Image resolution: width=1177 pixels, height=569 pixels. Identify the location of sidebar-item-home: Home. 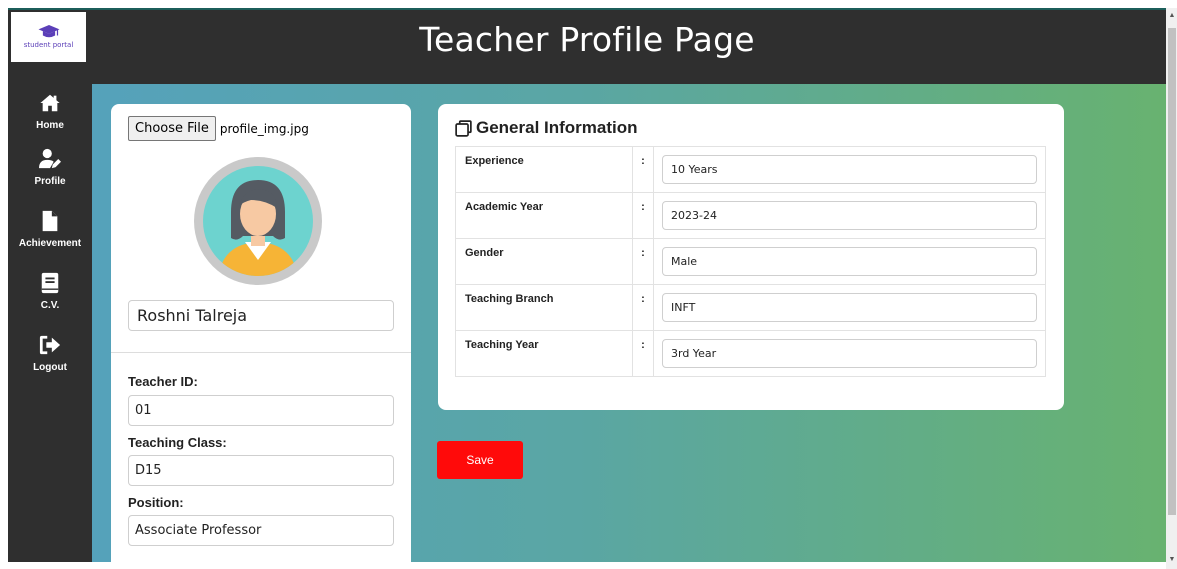
(50, 111).